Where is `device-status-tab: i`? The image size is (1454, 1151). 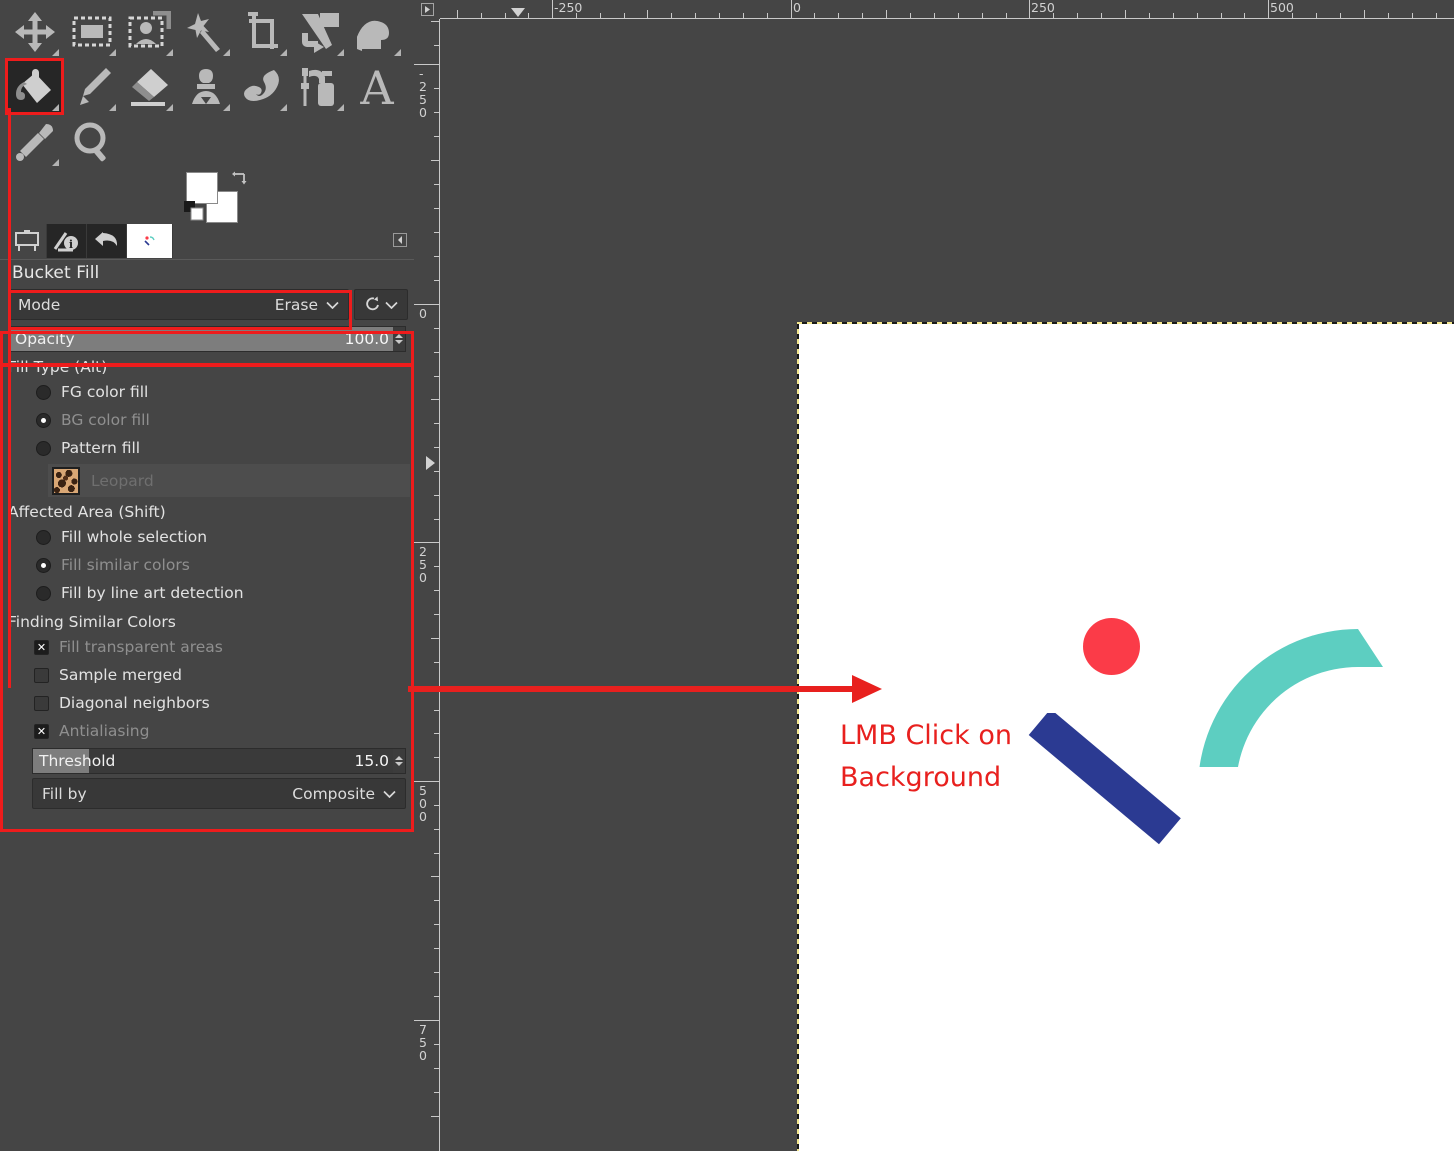 device-status-tab: i is located at coordinates (67, 241).